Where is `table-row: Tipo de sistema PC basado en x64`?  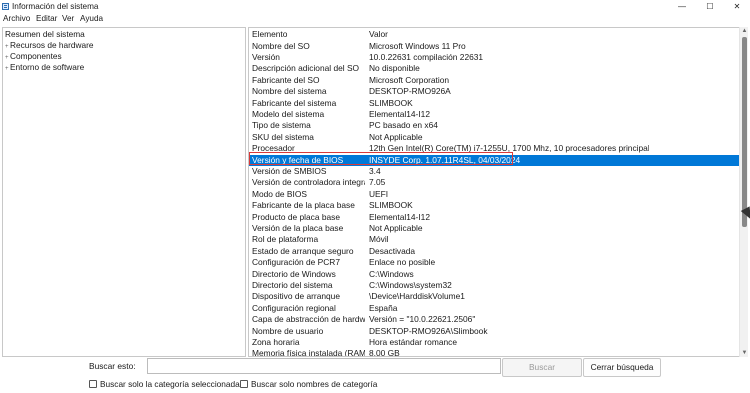
table-row: Tipo de sistema PC basado en x64 is located at coordinates (494, 125).